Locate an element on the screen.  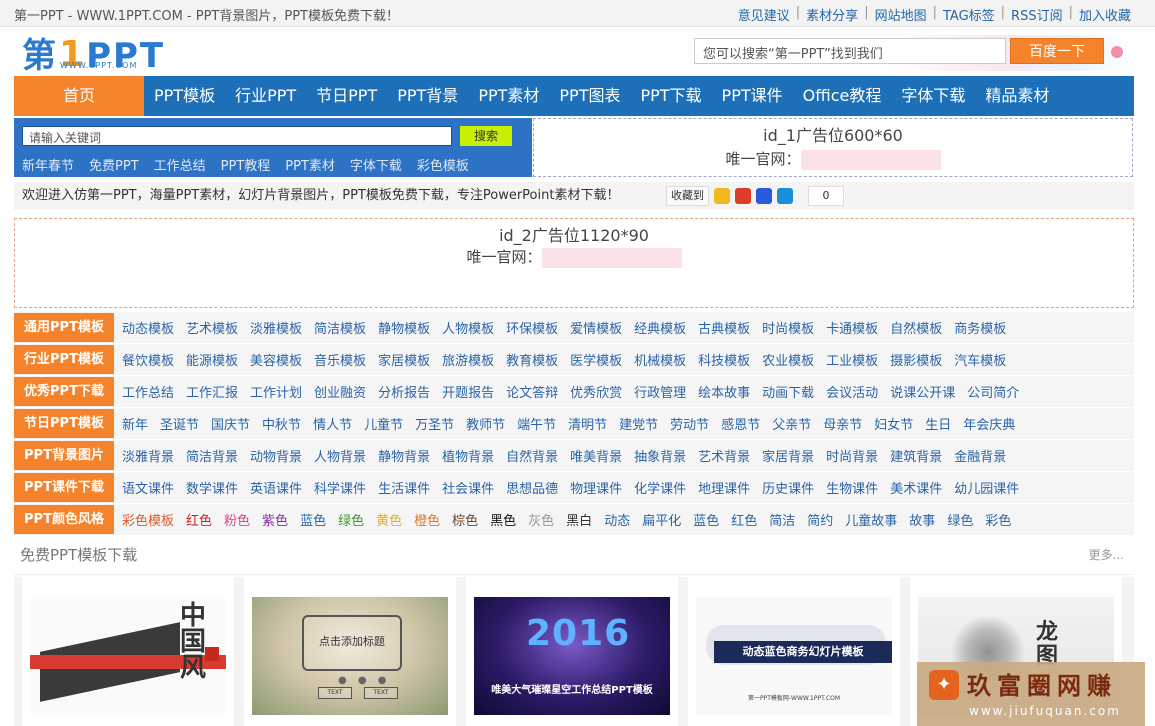
category-link: 彩色 is located at coordinates (998, 519).